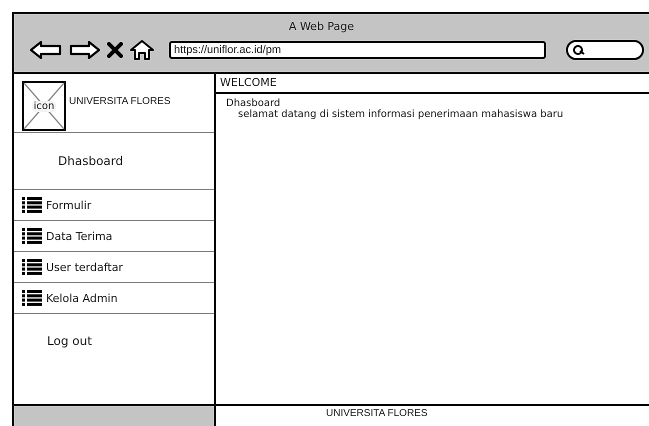 The height and width of the screenshot is (426, 649). Describe the element at coordinates (69, 341) in the screenshot. I see `menu-item: Log out` at that location.